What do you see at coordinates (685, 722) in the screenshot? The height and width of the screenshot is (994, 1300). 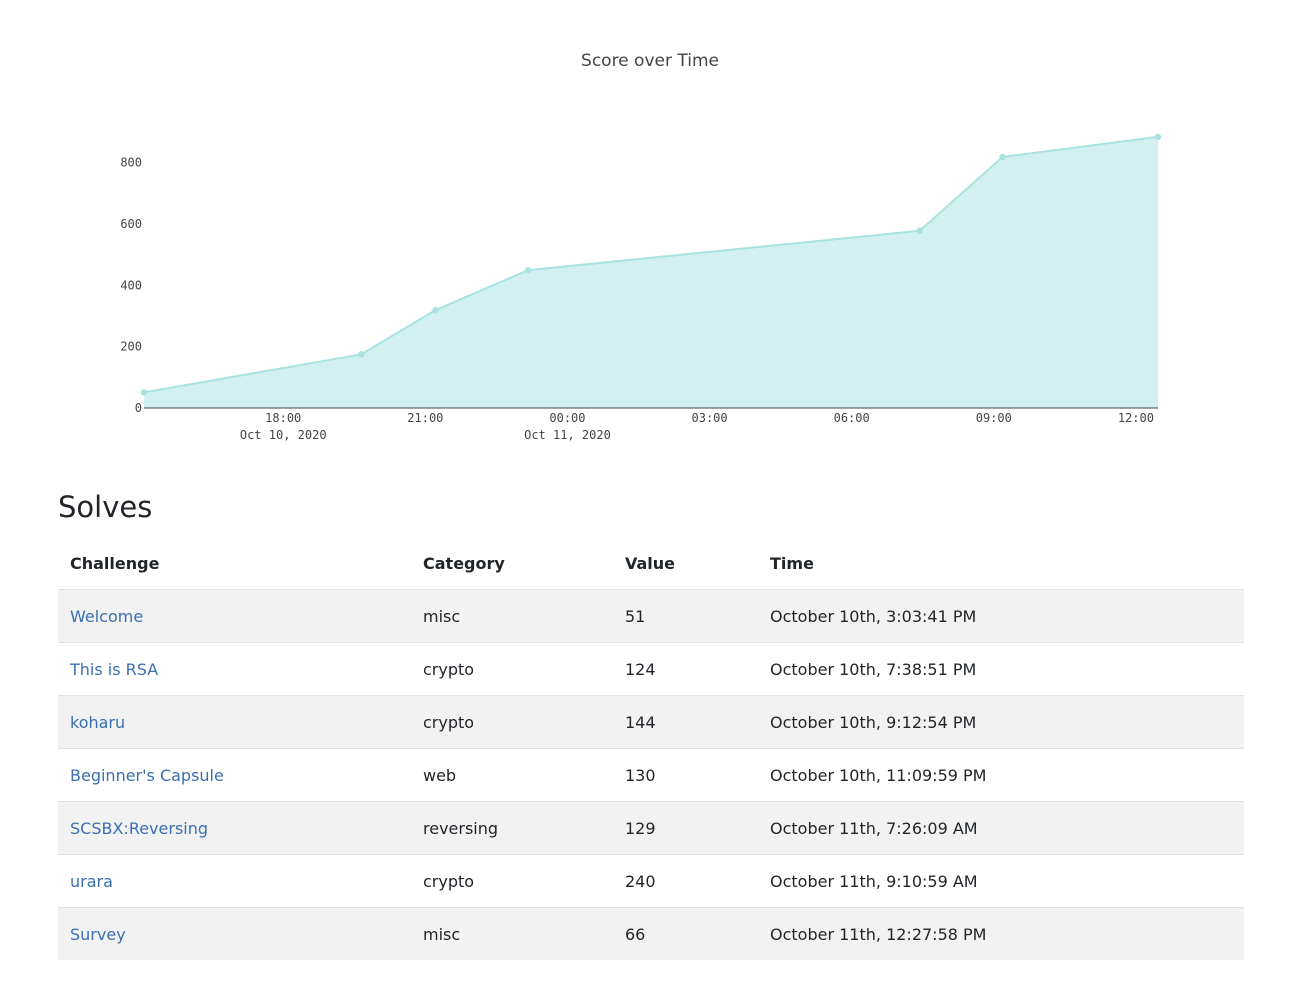 I see `value-cell: 144` at bounding box center [685, 722].